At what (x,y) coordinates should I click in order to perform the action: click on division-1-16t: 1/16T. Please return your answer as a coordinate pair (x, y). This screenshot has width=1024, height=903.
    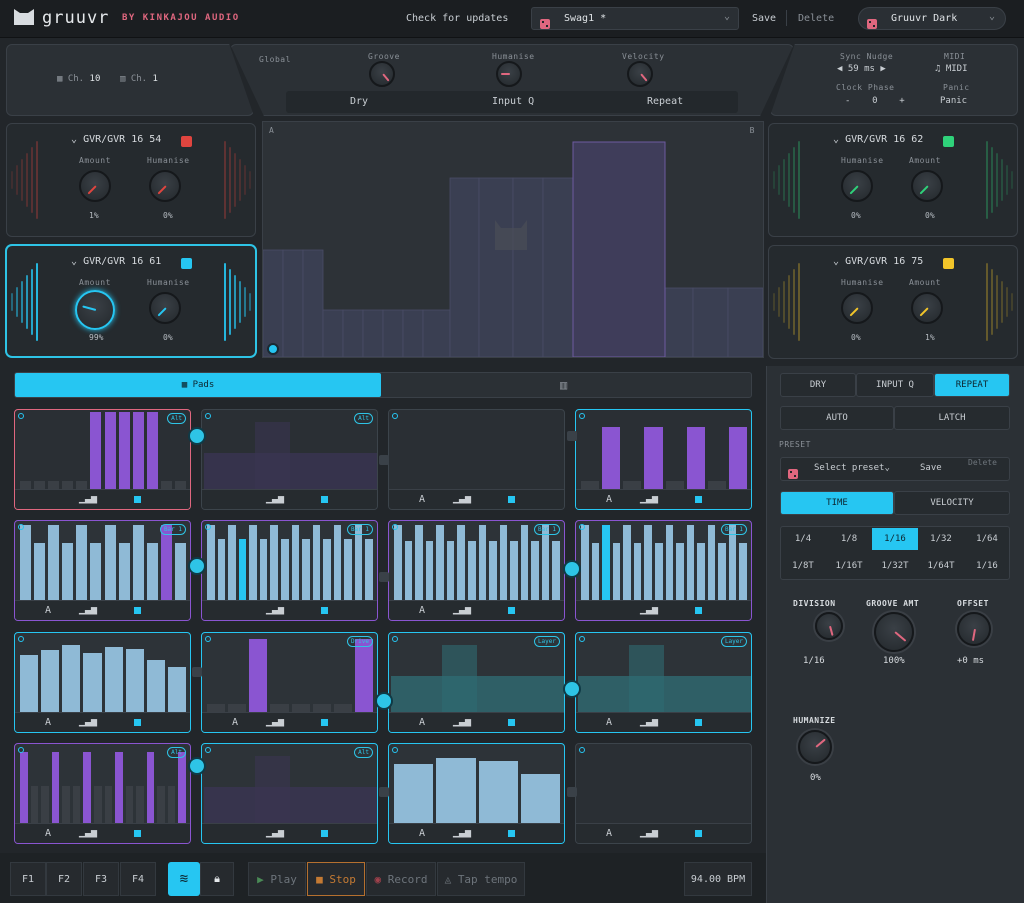
    Looking at the image, I should click on (849, 566).